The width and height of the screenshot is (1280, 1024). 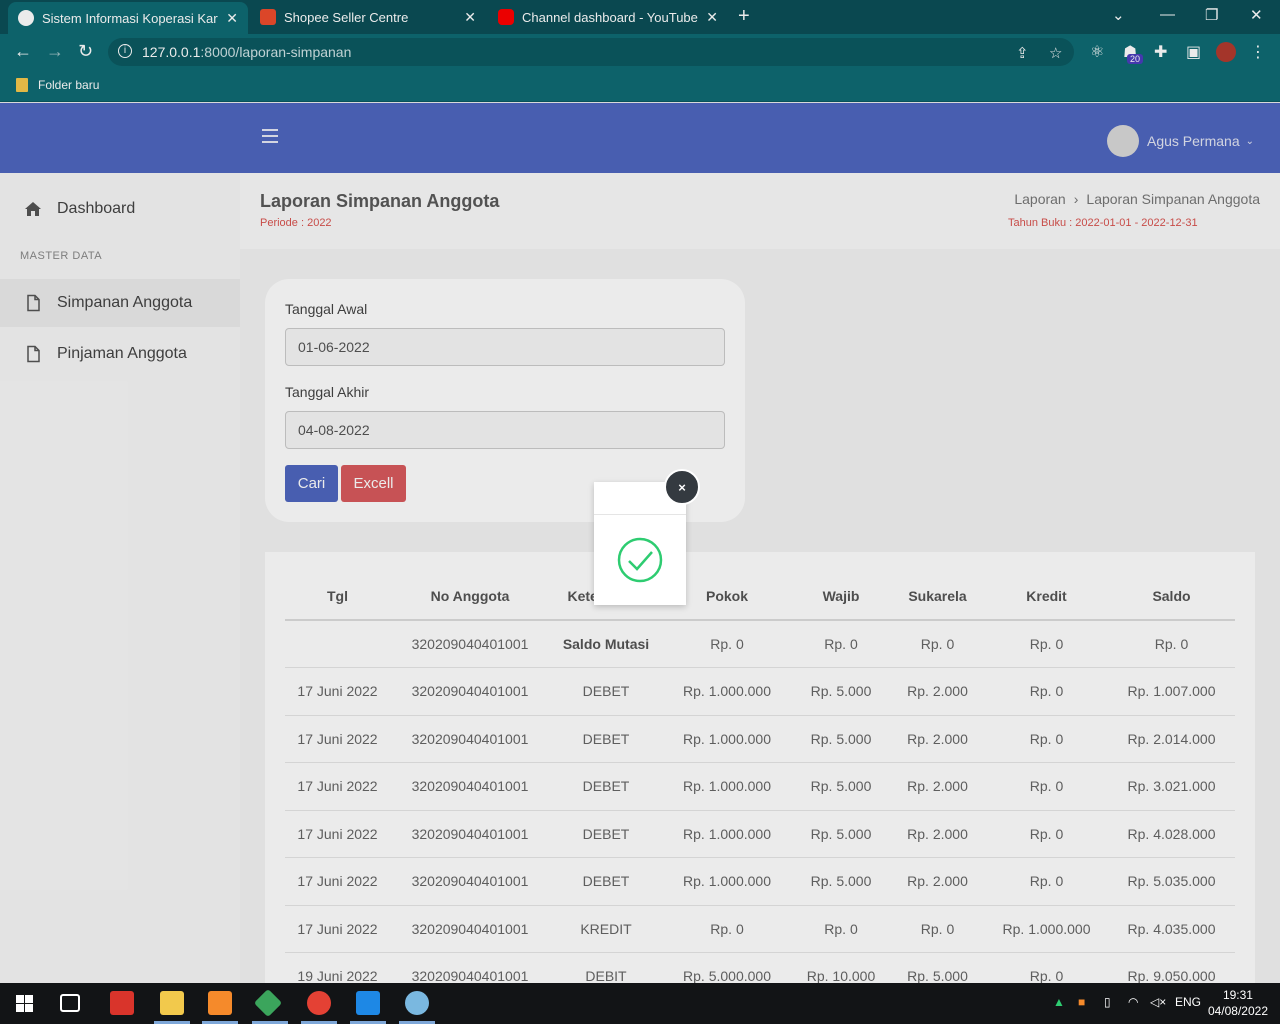 What do you see at coordinates (1158, 1002) in the screenshot?
I see `volume-muted-icon: ◁×` at bounding box center [1158, 1002].